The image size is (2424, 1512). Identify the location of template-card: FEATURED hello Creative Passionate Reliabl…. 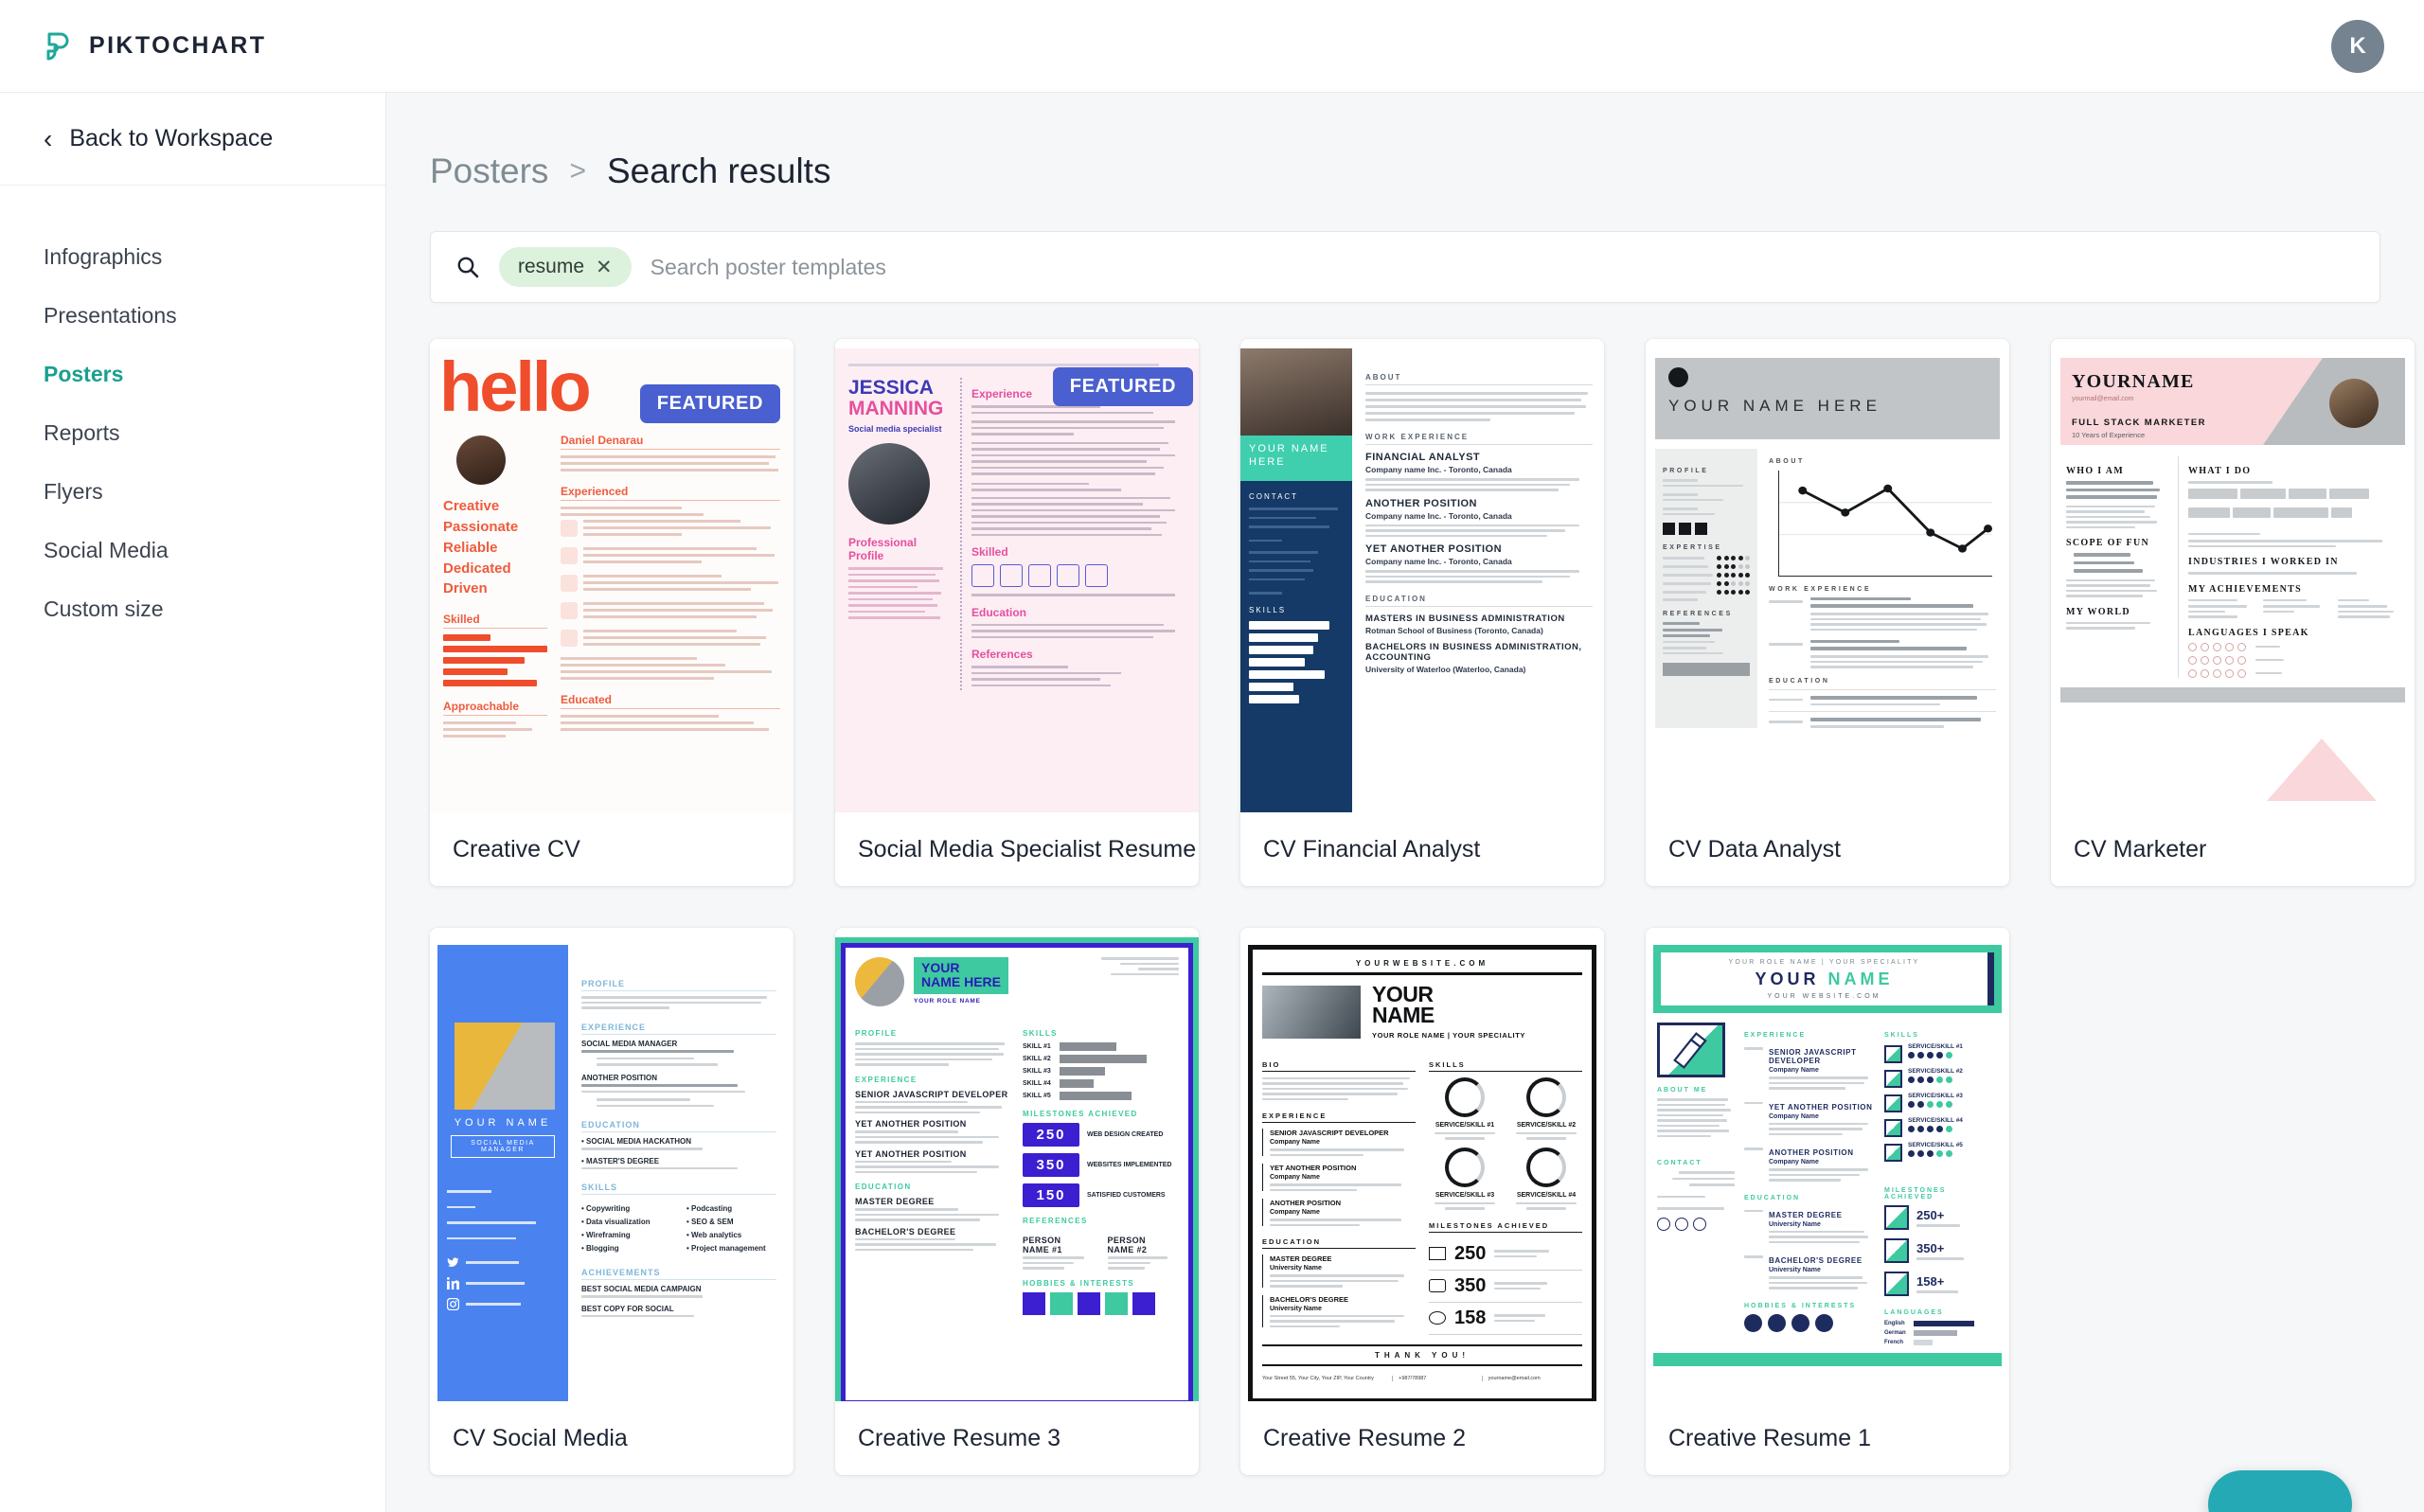
(611, 612).